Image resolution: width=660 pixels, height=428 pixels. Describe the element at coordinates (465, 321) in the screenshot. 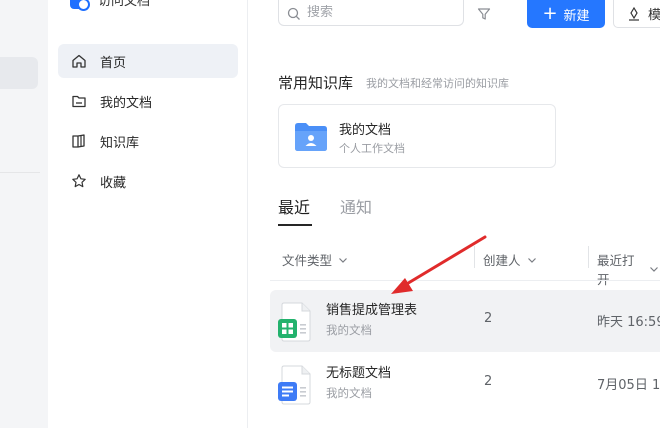

I see `table-row: 销售提成管理表 我的文档 2 昨天 16:59` at that location.